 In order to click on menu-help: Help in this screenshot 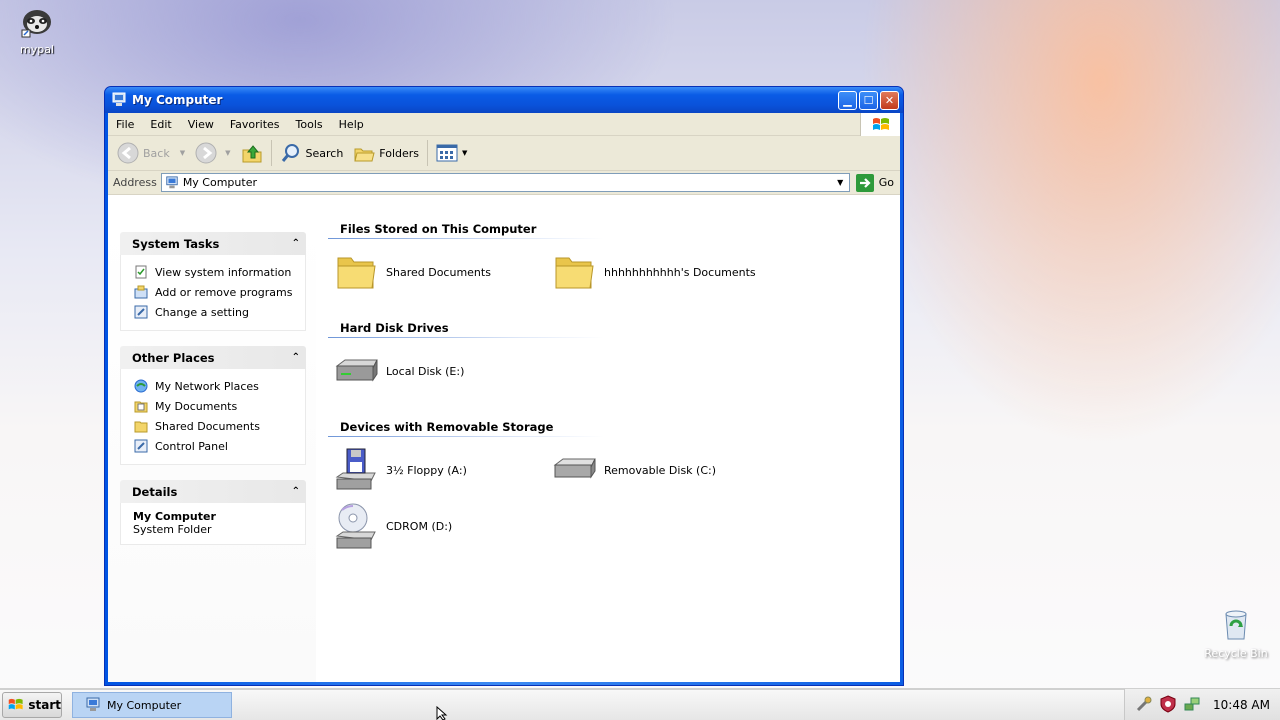, I will do `click(351, 124)`.